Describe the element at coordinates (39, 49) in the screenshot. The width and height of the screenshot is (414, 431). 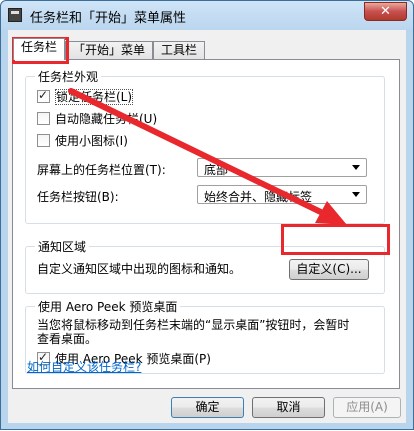
I see `tab-taskbar: 任务栏` at that location.